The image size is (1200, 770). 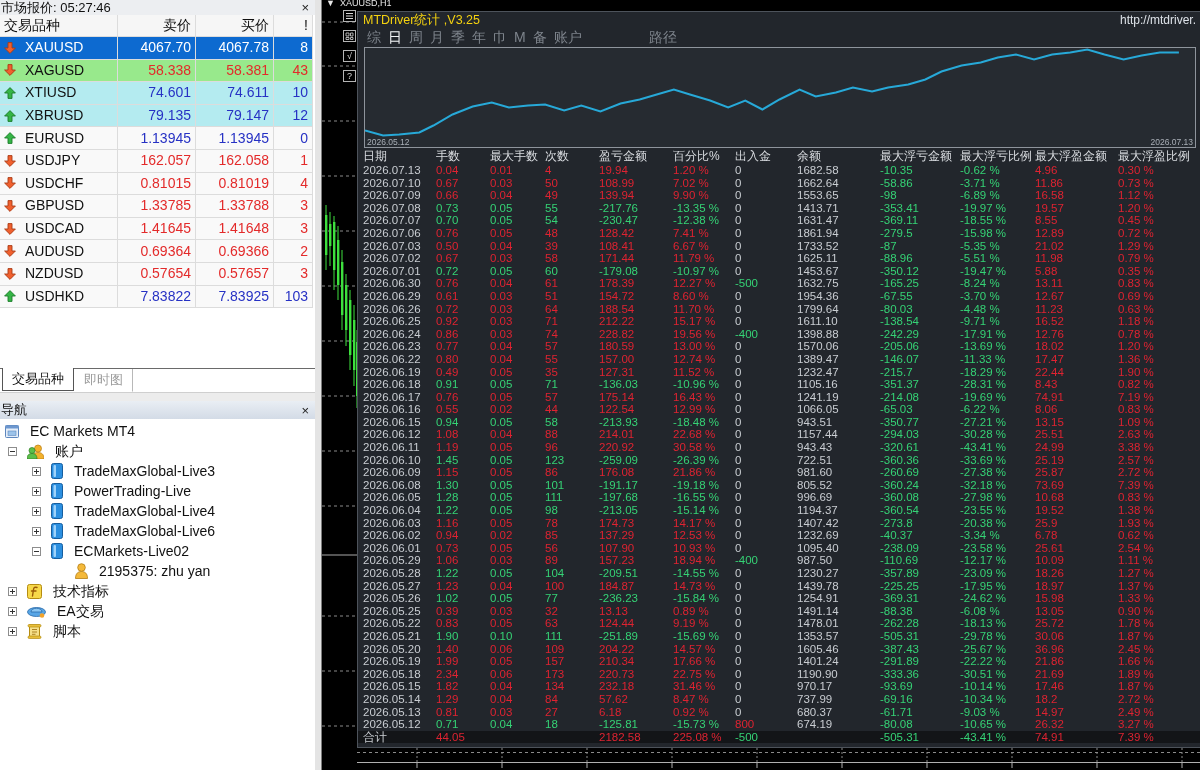 What do you see at coordinates (132, 551) in the screenshot?
I see `tree-item: ECMarkets-Live02` at bounding box center [132, 551].